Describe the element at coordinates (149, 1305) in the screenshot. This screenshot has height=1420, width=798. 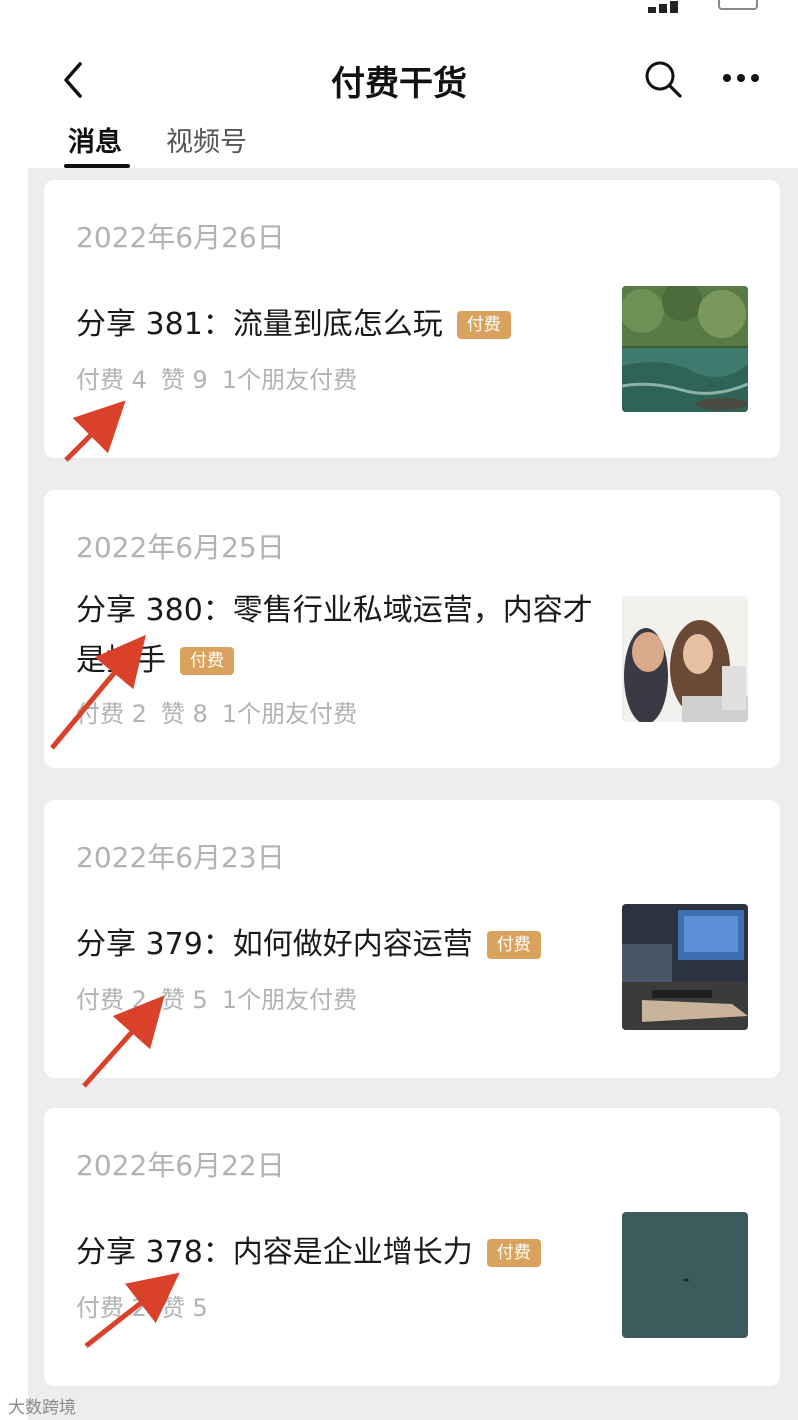
I see `post-stats: 付费 2 赞 5` at that location.